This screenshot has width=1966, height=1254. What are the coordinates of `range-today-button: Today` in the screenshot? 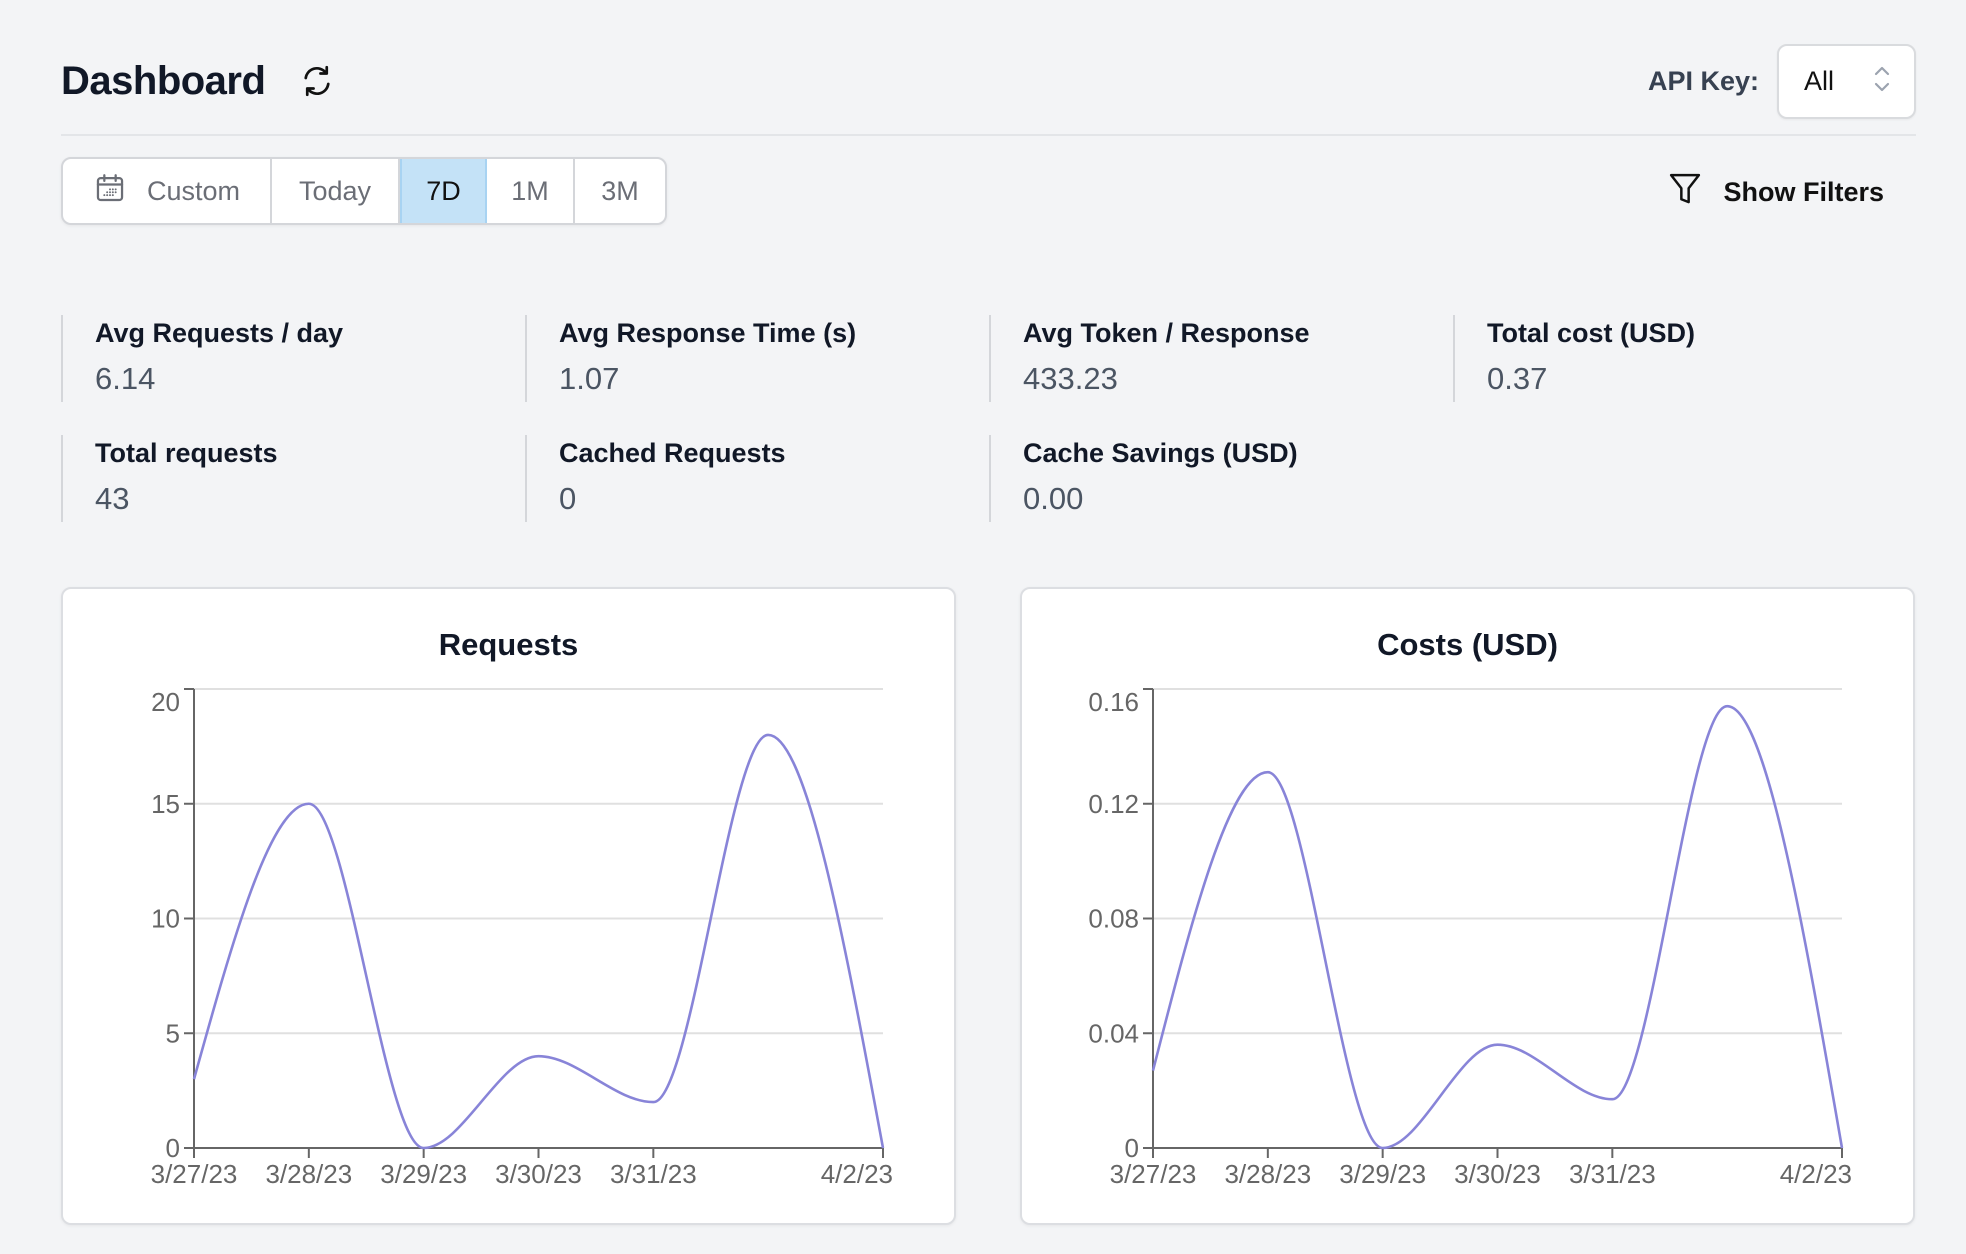 It's located at (336, 191).